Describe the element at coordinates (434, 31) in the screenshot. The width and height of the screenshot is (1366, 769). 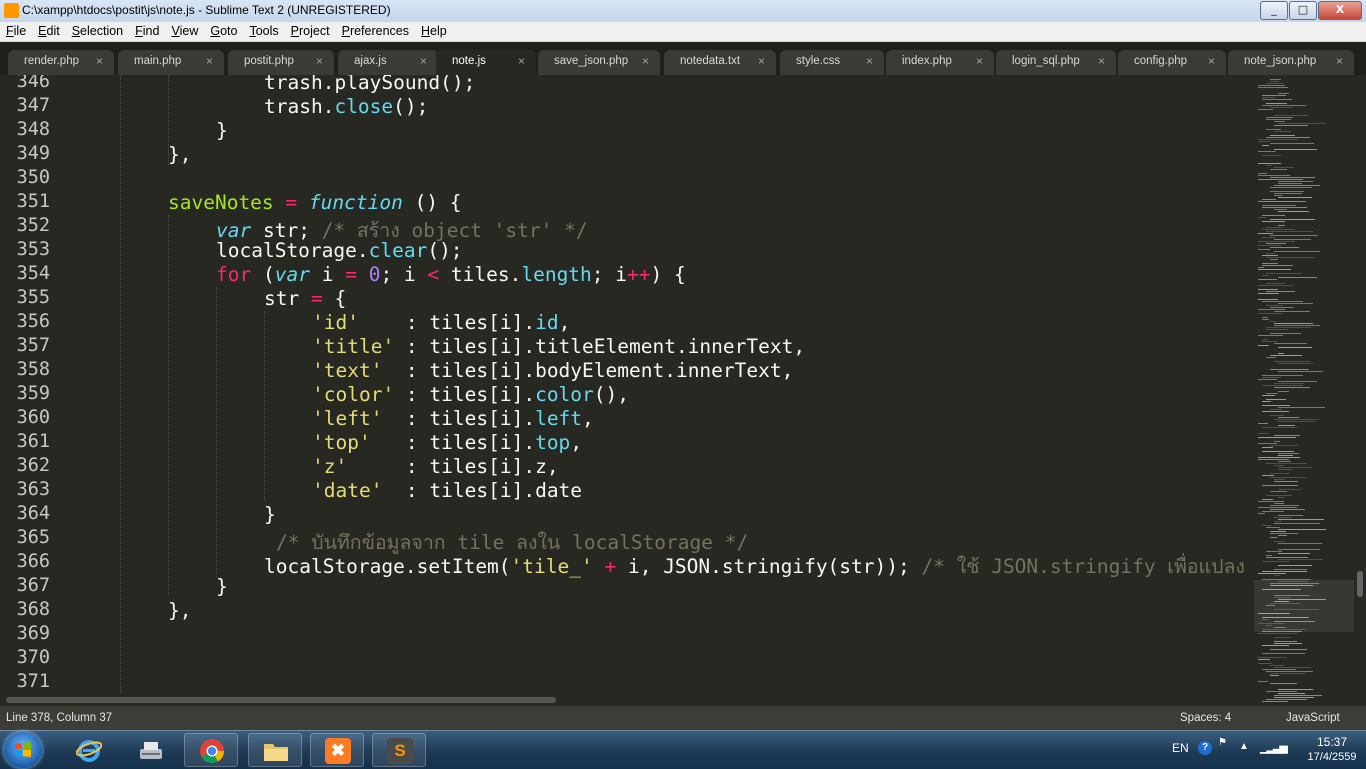
I see `menu-help: Help` at that location.